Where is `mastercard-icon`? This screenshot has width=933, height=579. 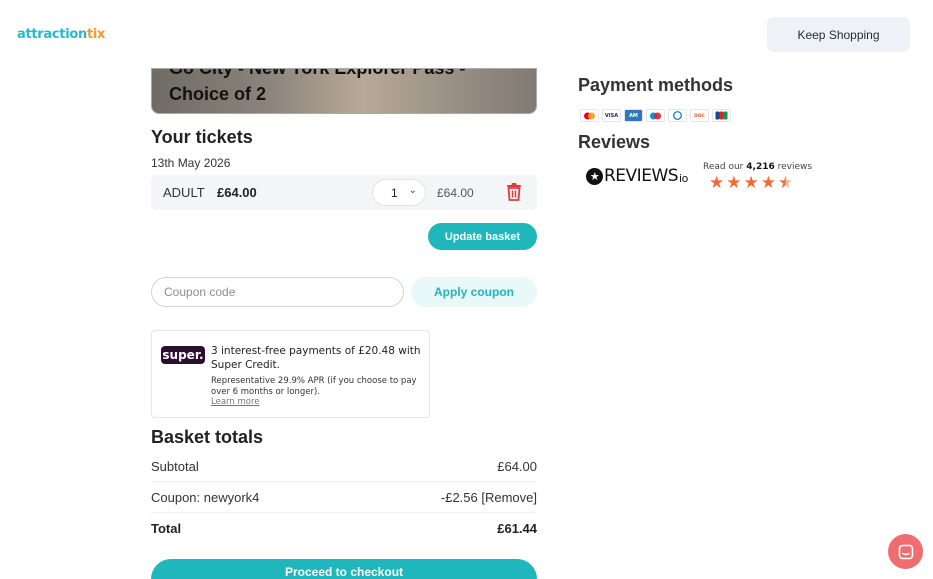 mastercard-icon is located at coordinates (589, 115).